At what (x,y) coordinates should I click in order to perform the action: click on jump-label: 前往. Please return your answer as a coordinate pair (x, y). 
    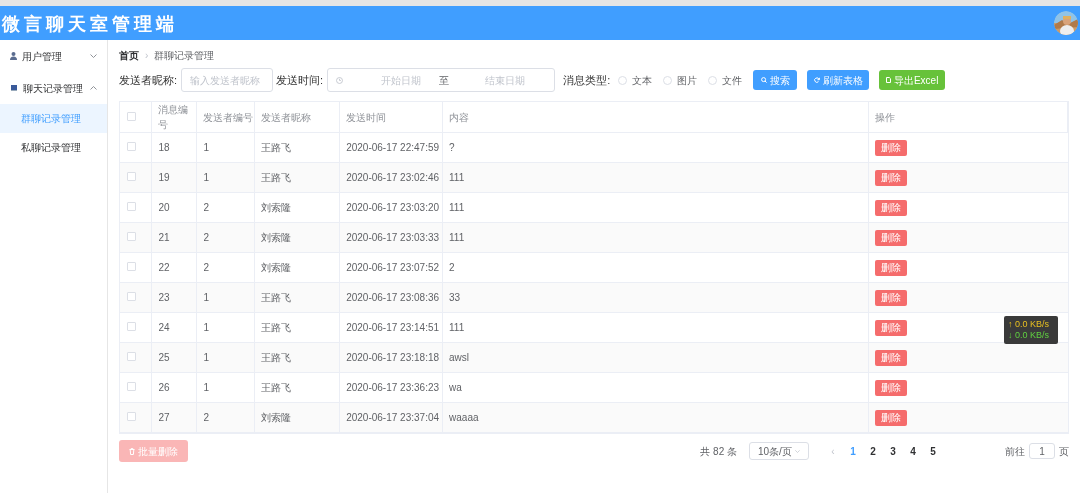
    Looking at the image, I should click on (1015, 451).